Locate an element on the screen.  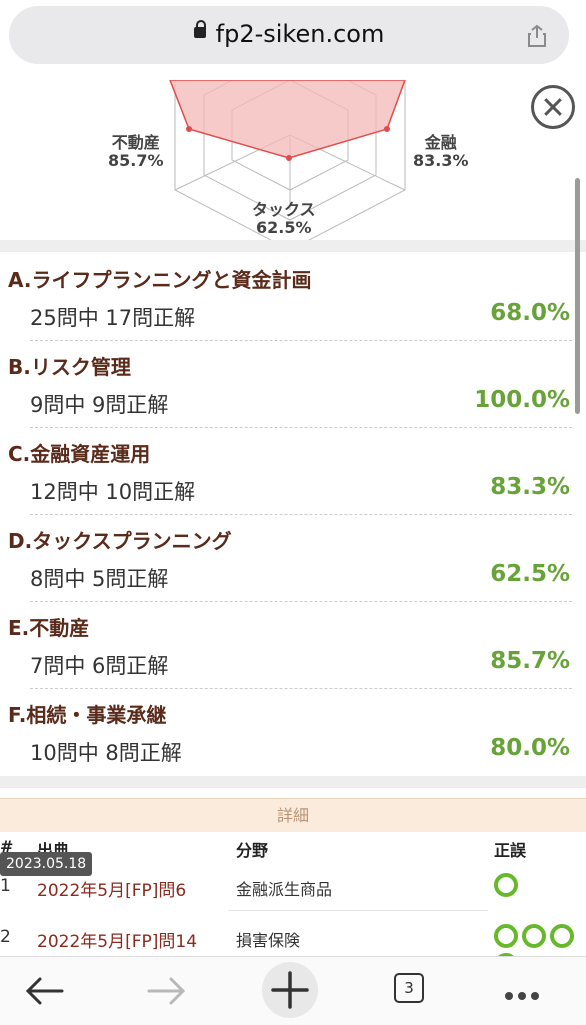
browser-top-bar: fp2-siken.com is located at coordinates (293, 40).